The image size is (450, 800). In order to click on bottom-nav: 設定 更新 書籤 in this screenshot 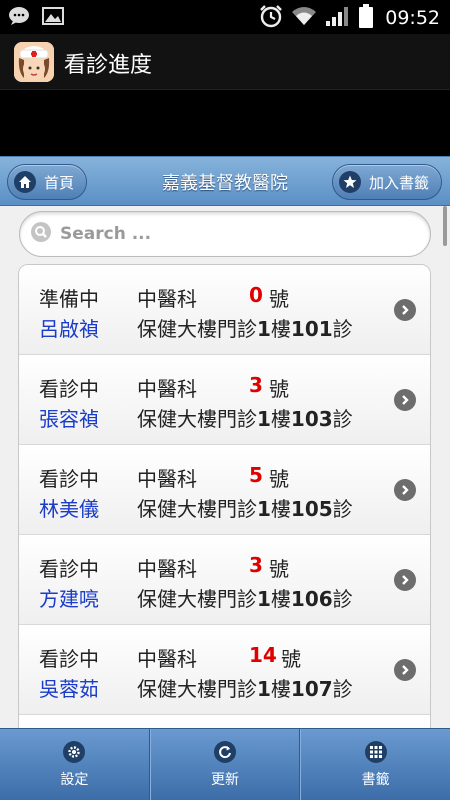, I will do `click(225, 764)`.